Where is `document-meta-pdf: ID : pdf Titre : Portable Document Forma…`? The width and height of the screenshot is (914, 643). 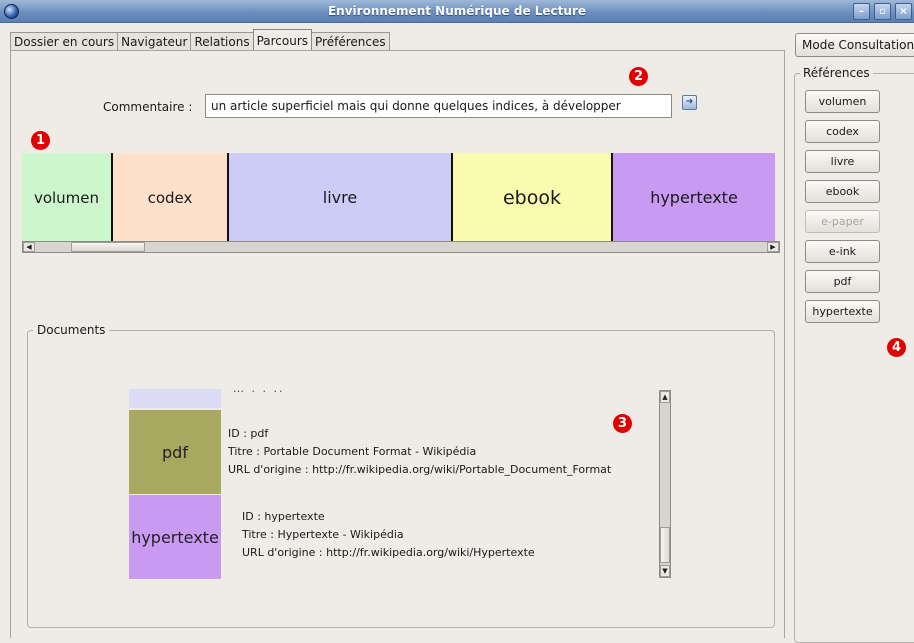
document-meta-pdf: ID : pdf Titre : Portable Document Forma… is located at coordinates (419, 452).